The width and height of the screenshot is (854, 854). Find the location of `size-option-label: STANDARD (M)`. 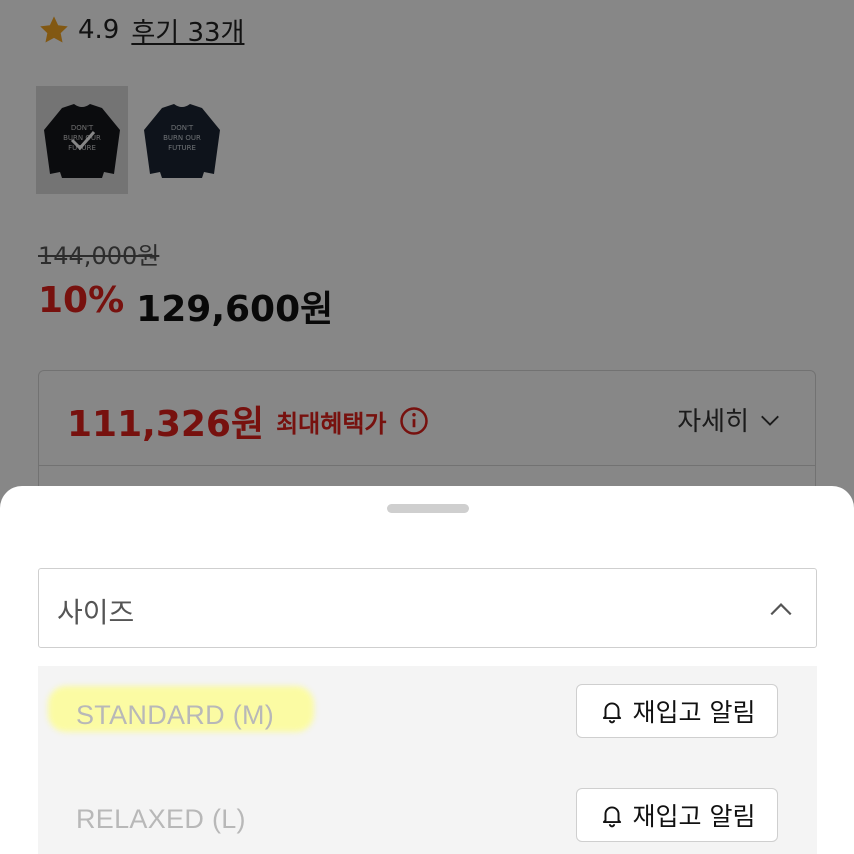

size-option-label: STANDARD (M) is located at coordinates (175, 715).